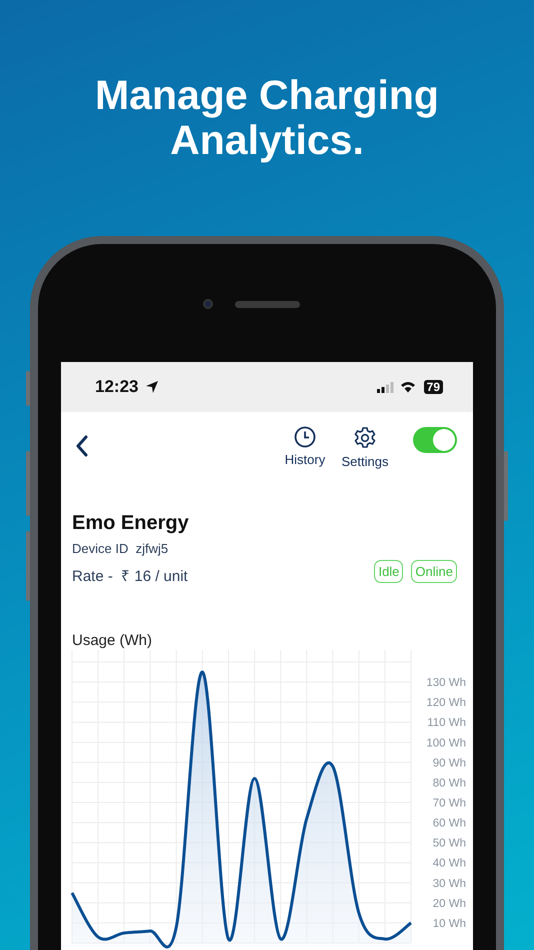 The height and width of the screenshot is (950, 534). Describe the element at coordinates (446, 723) in the screenshot. I see `axis-label: 110 Wh` at that location.